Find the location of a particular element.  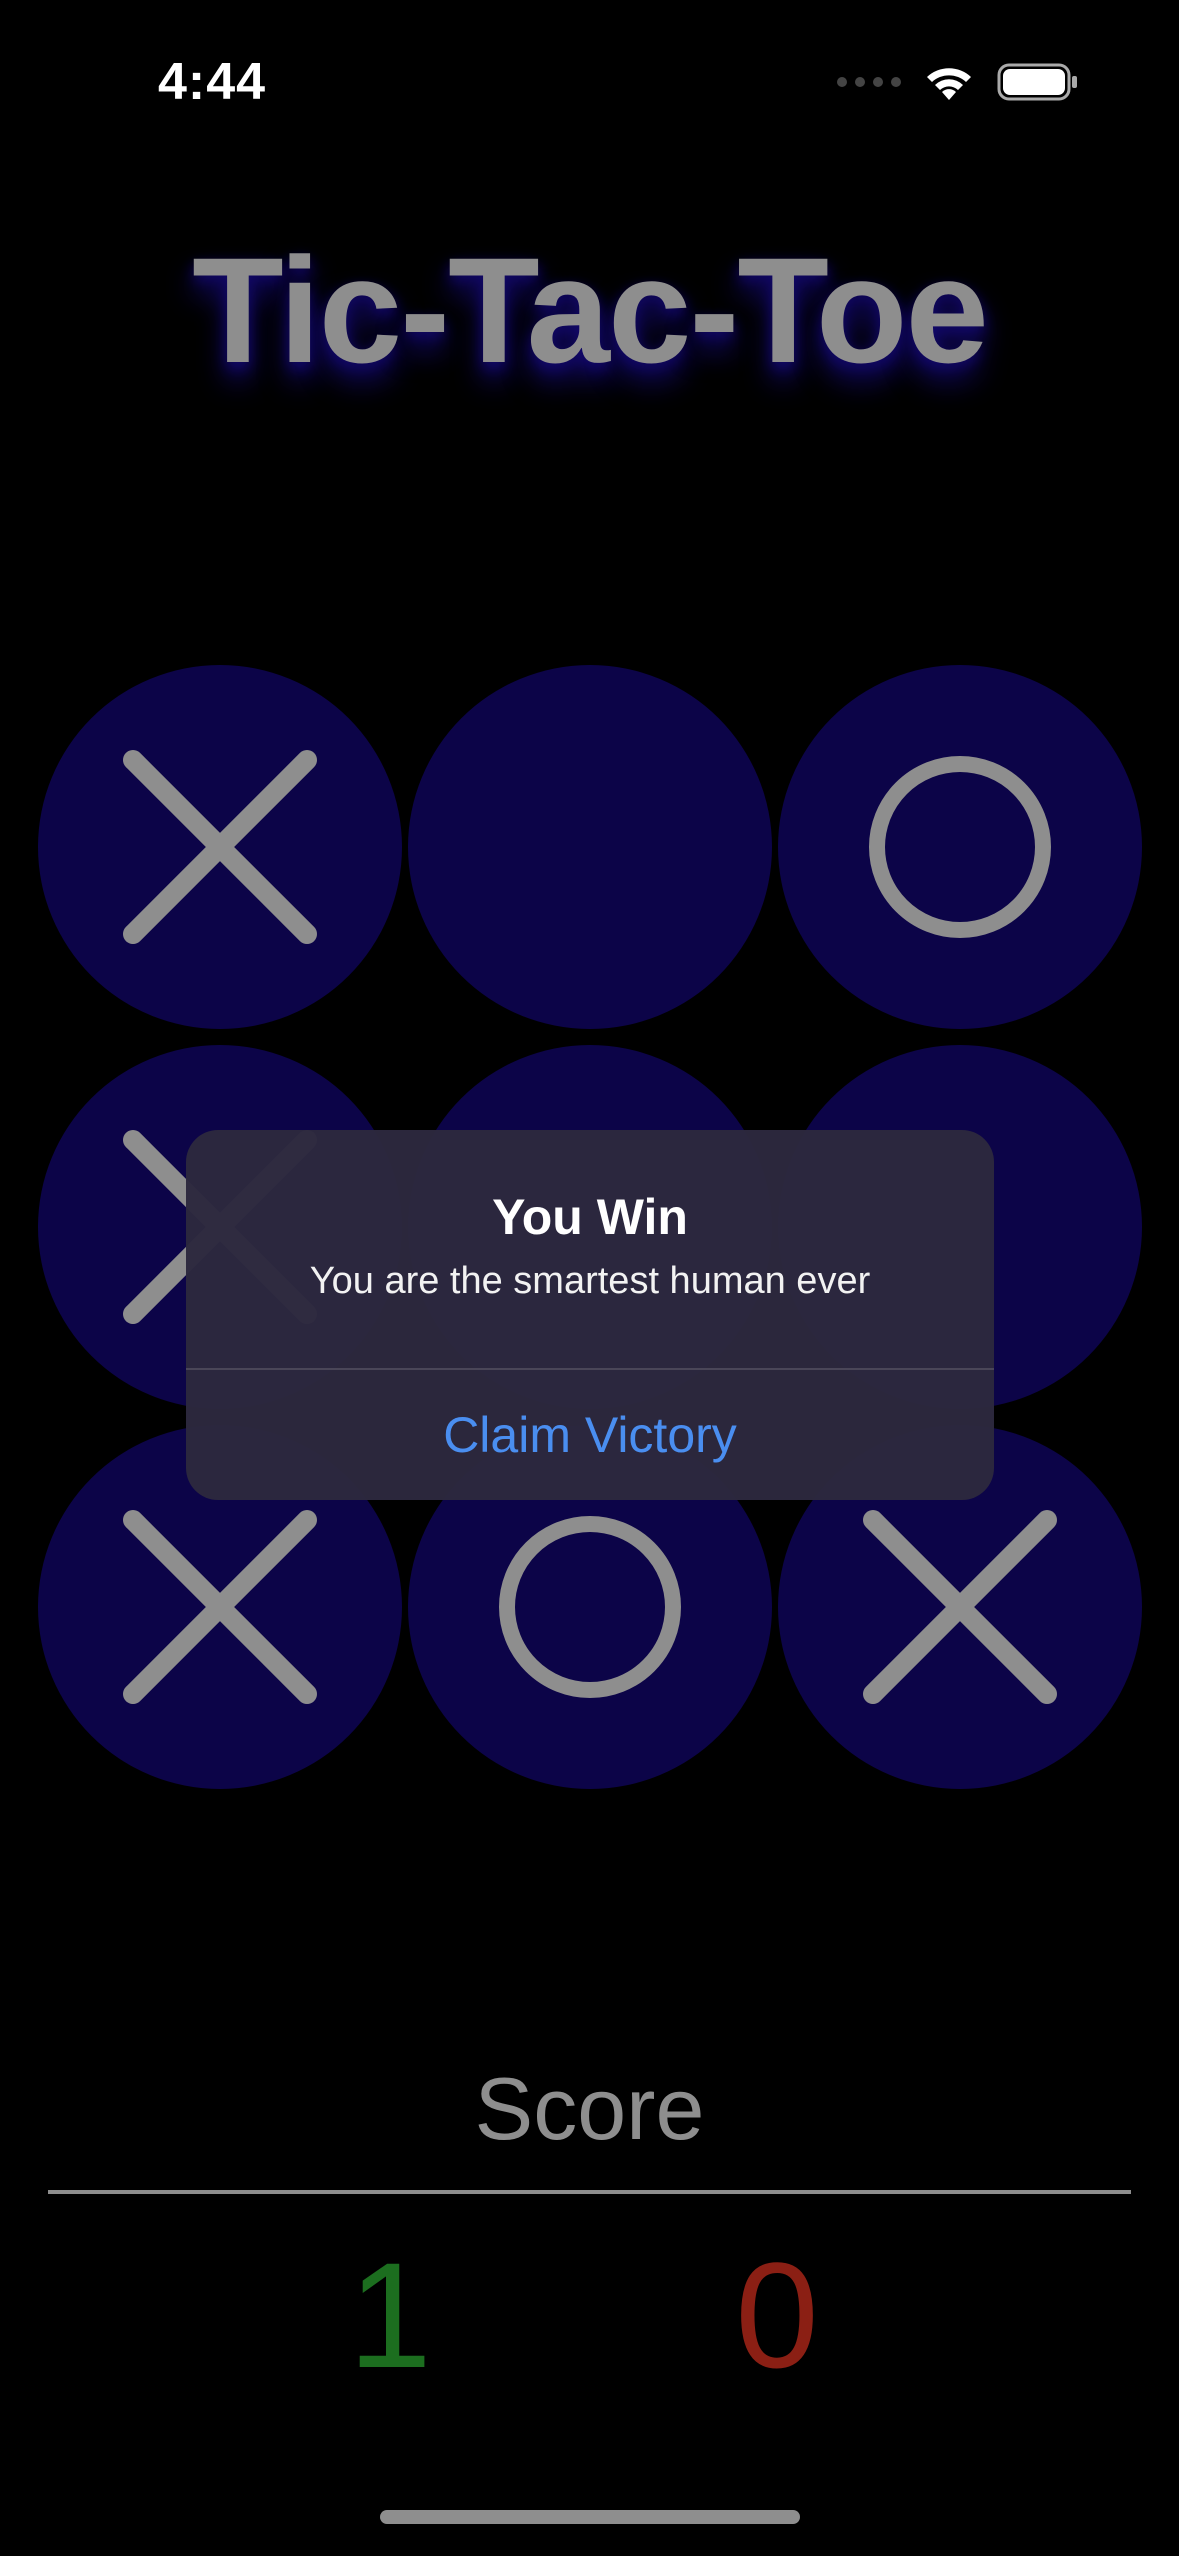

o-mark-icon is located at coordinates (960, 847).